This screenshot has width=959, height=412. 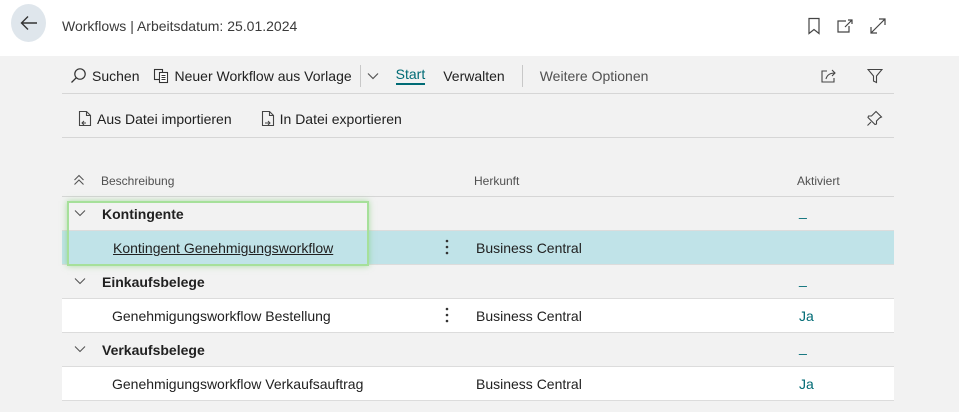 I want to click on more-options-label: Weitere Optionen, so click(x=594, y=75).